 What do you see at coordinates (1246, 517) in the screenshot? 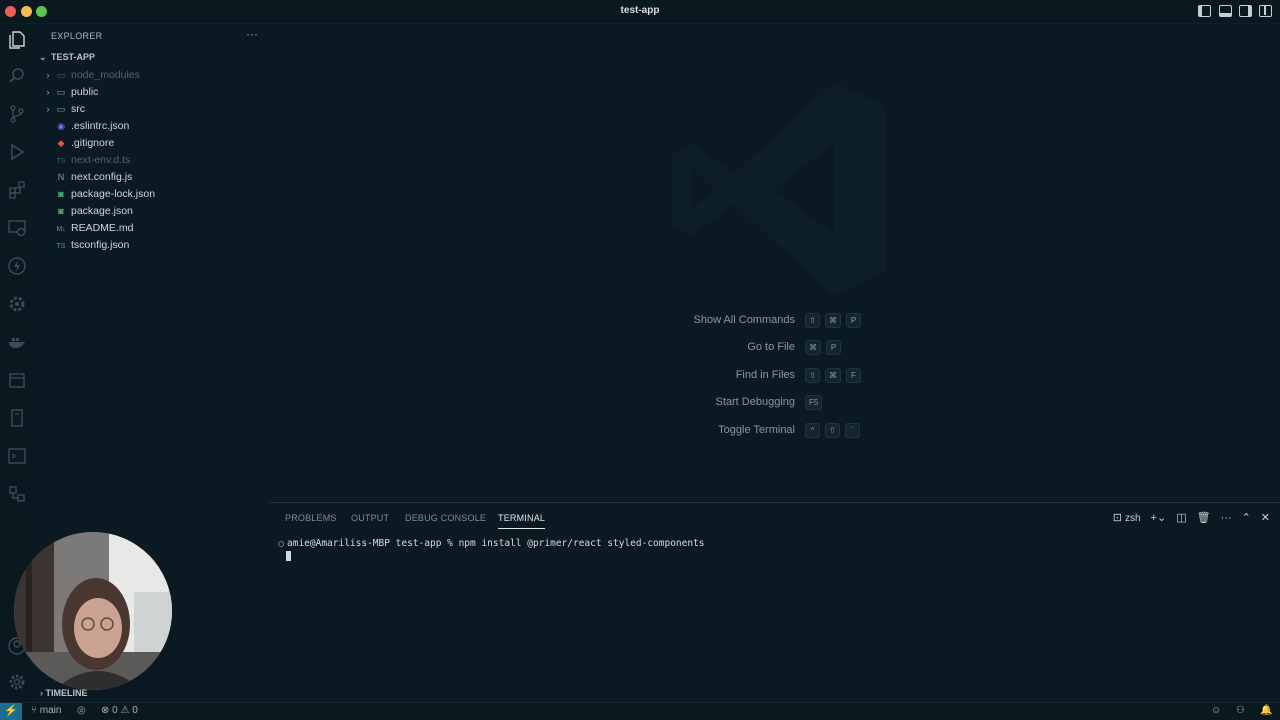
I see `maximize-panel-icon: ⌃` at bounding box center [1246, 517].